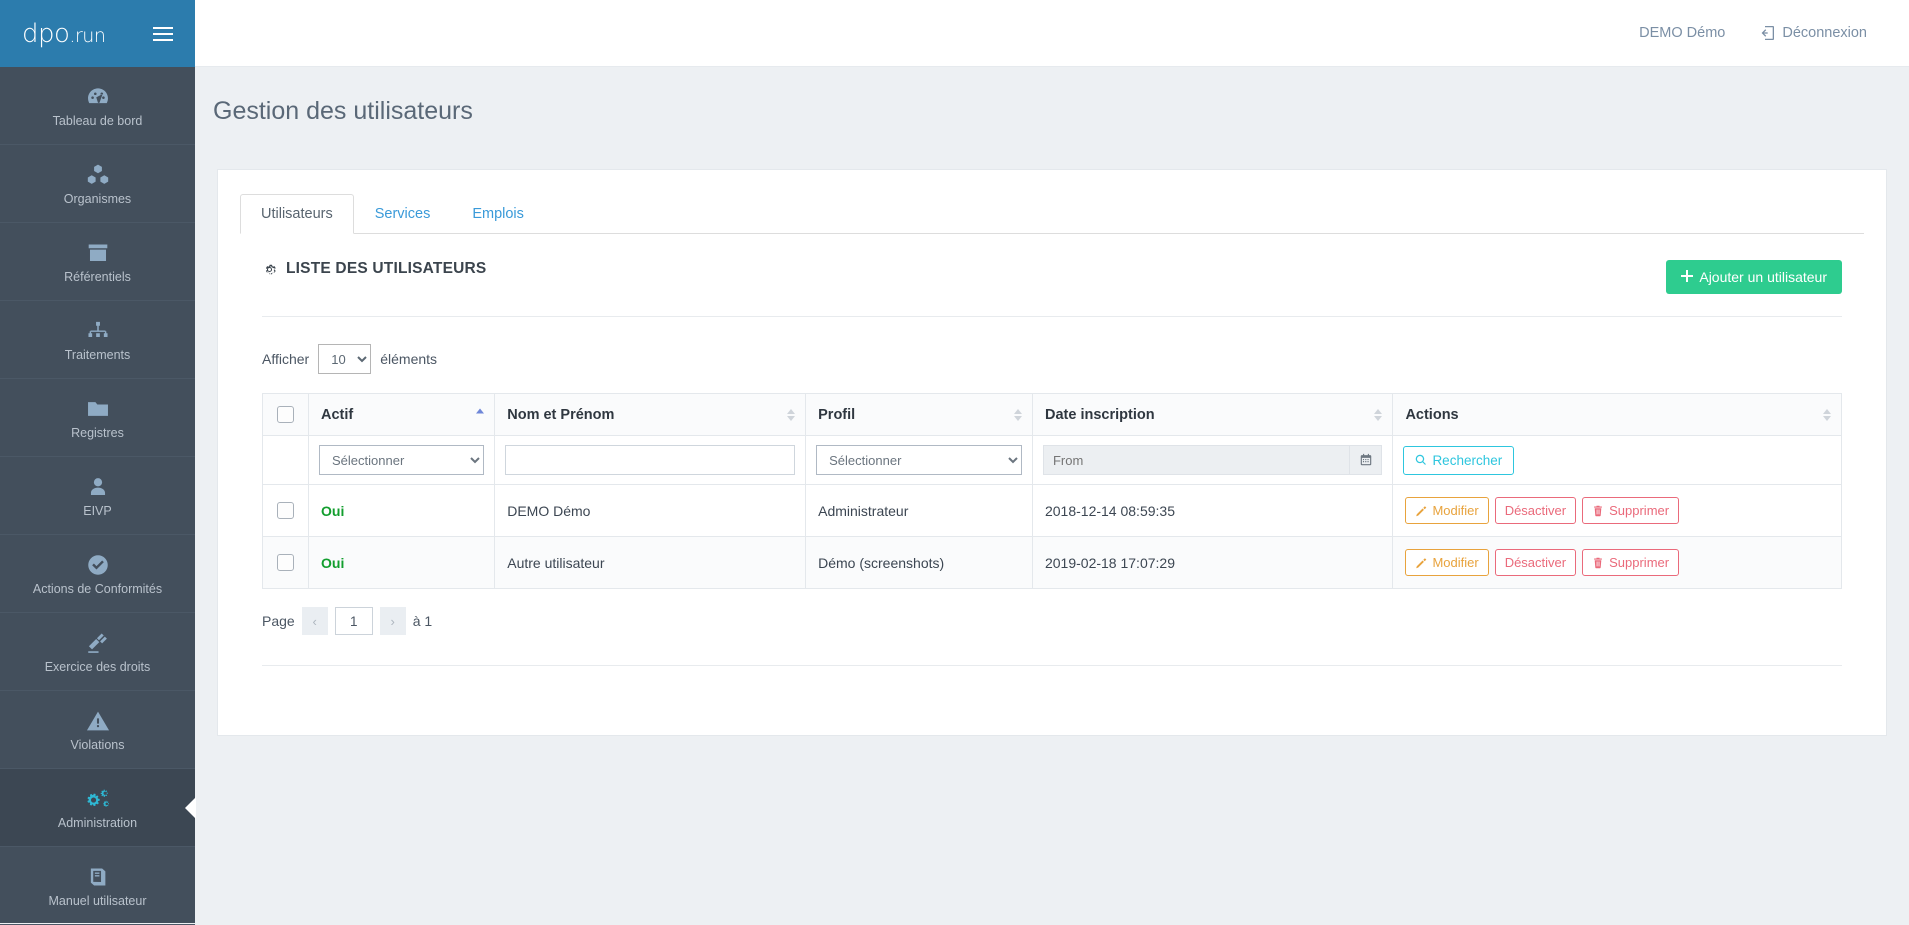  I want to click on hamburger-icon, so click(163, 34).